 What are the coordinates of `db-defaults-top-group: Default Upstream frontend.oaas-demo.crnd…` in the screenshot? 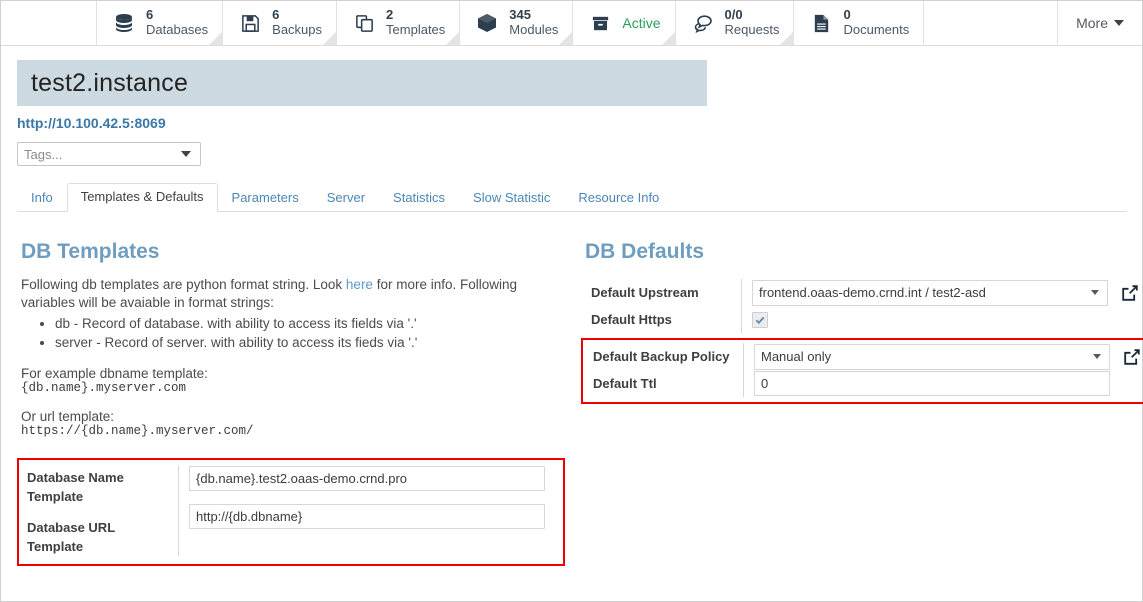 It's located at (862, 307).